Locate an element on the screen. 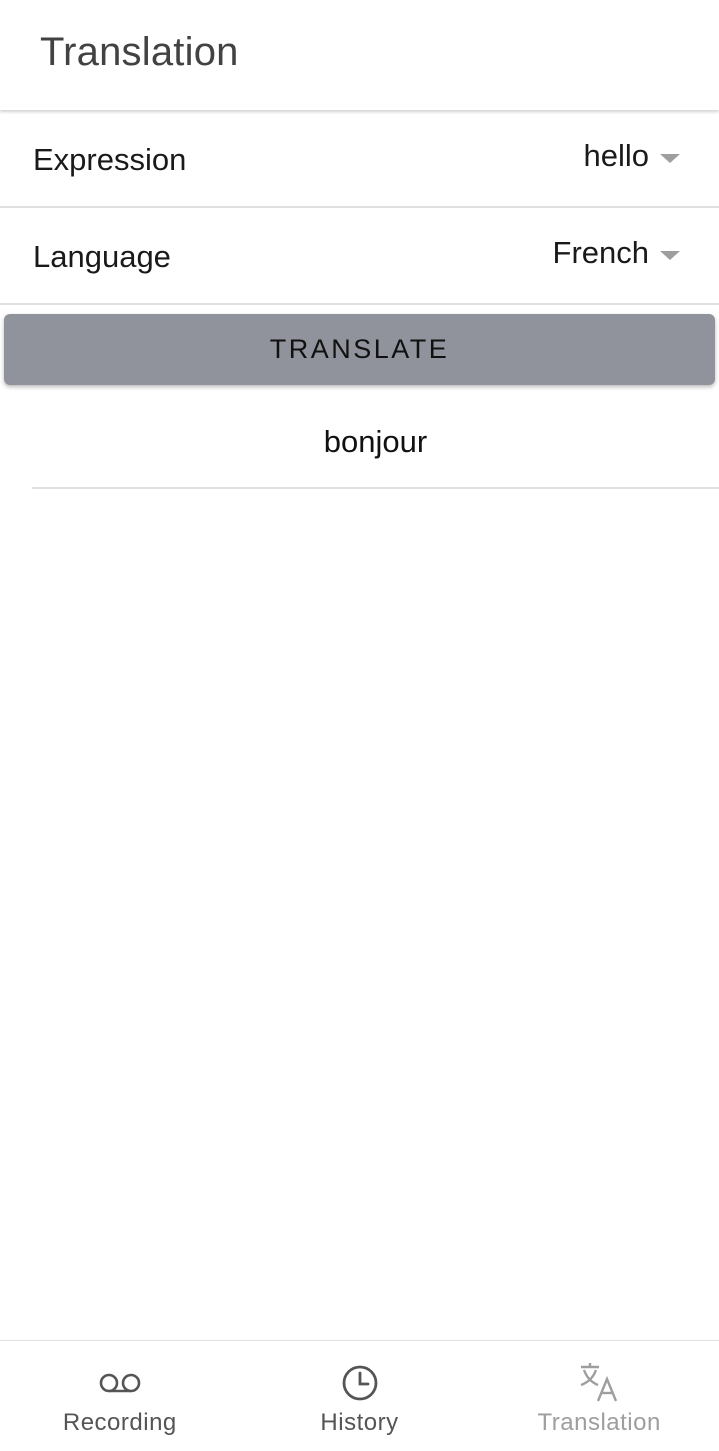  nav-label-translation: Translation is located at coordinates (599, 1422).